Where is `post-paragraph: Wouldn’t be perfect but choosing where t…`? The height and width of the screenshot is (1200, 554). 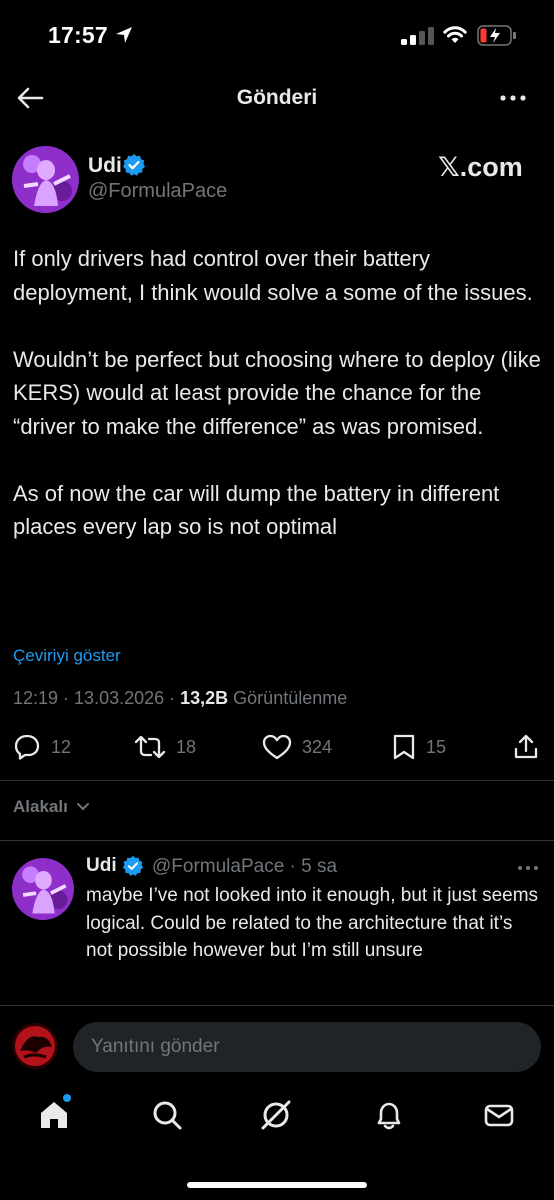
post-paragraph: Wouldn’t be perfect but choosing where t… is located at coordinates (277, 392).